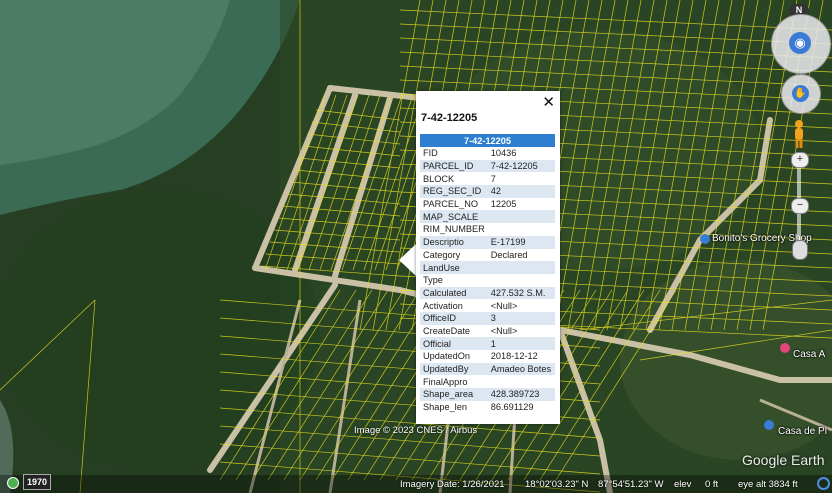 The height and width of the screenshot is (493, 832). What do you see at coordinates (487, 331) in the screenshot?
I see `attribute-row: CreateDate <Null>` at bounding box center [487, 331].